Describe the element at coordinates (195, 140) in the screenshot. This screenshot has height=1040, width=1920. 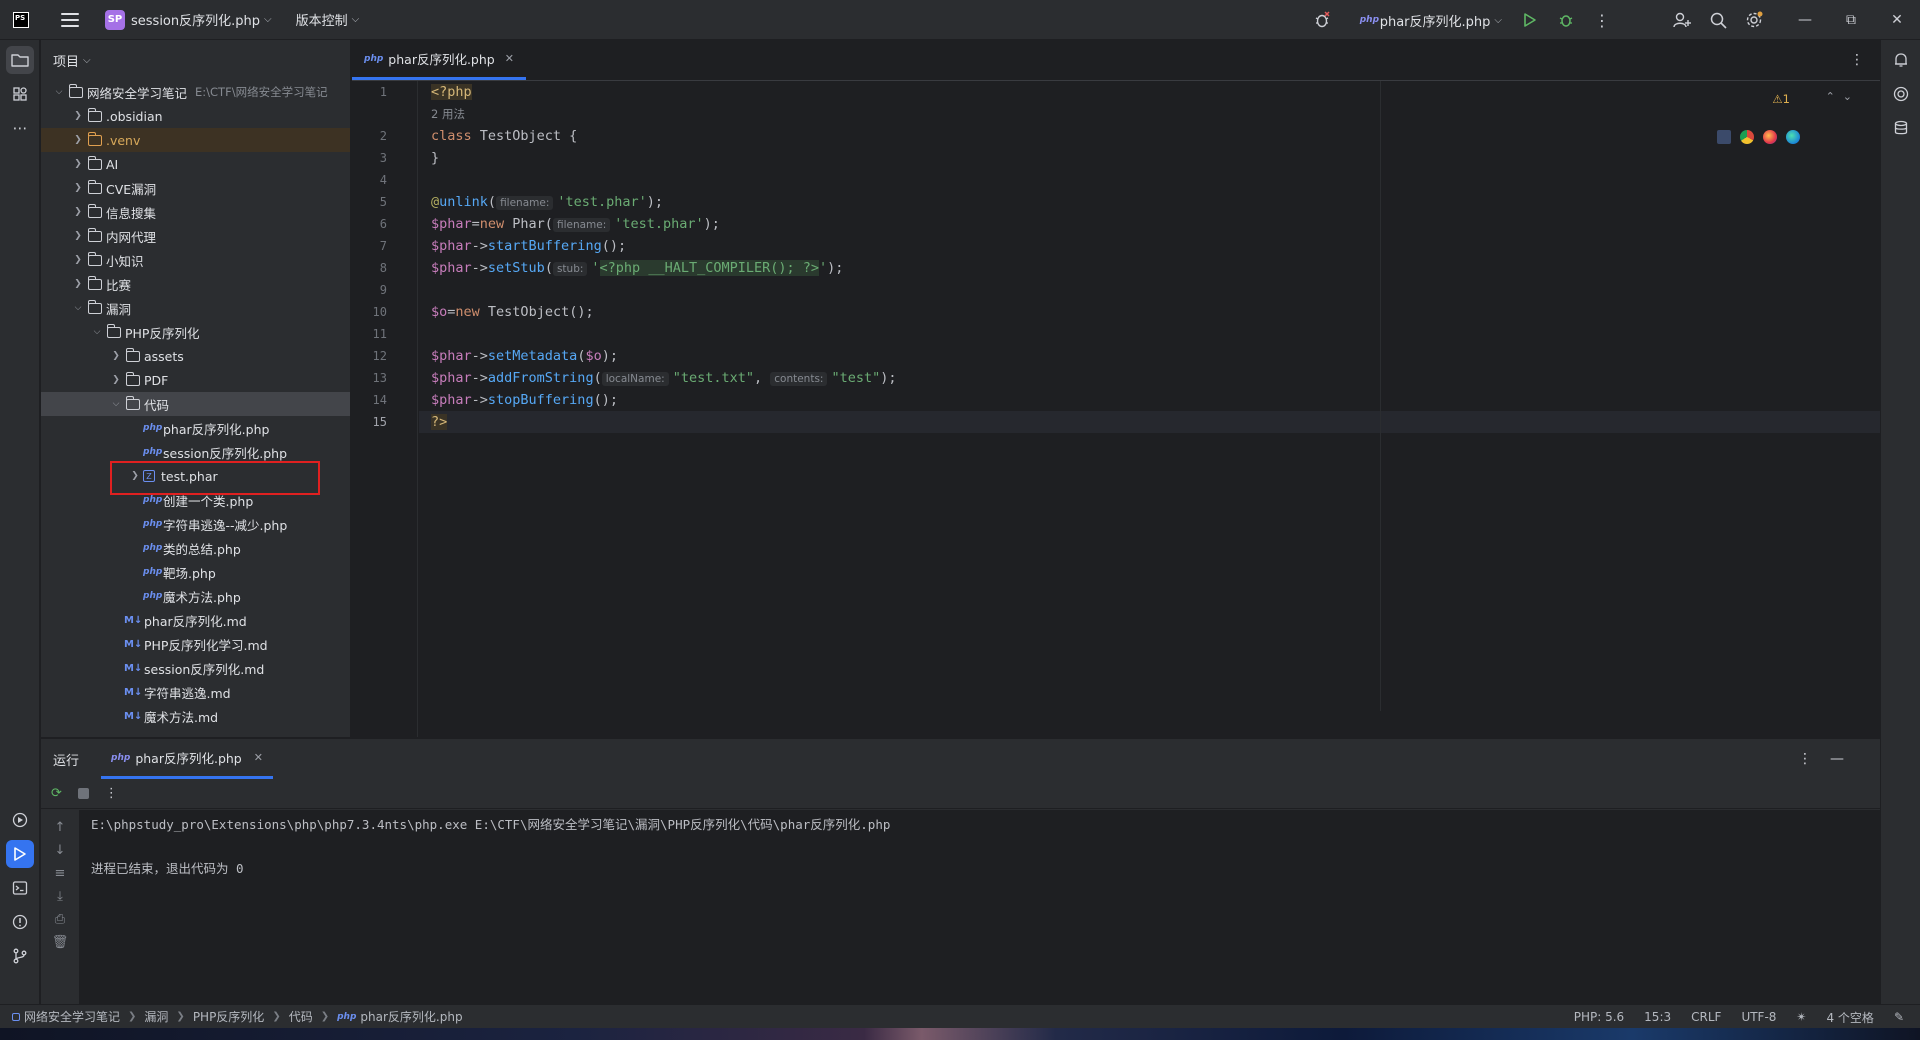
I see `tree-item: ❯ .venv` at that location.